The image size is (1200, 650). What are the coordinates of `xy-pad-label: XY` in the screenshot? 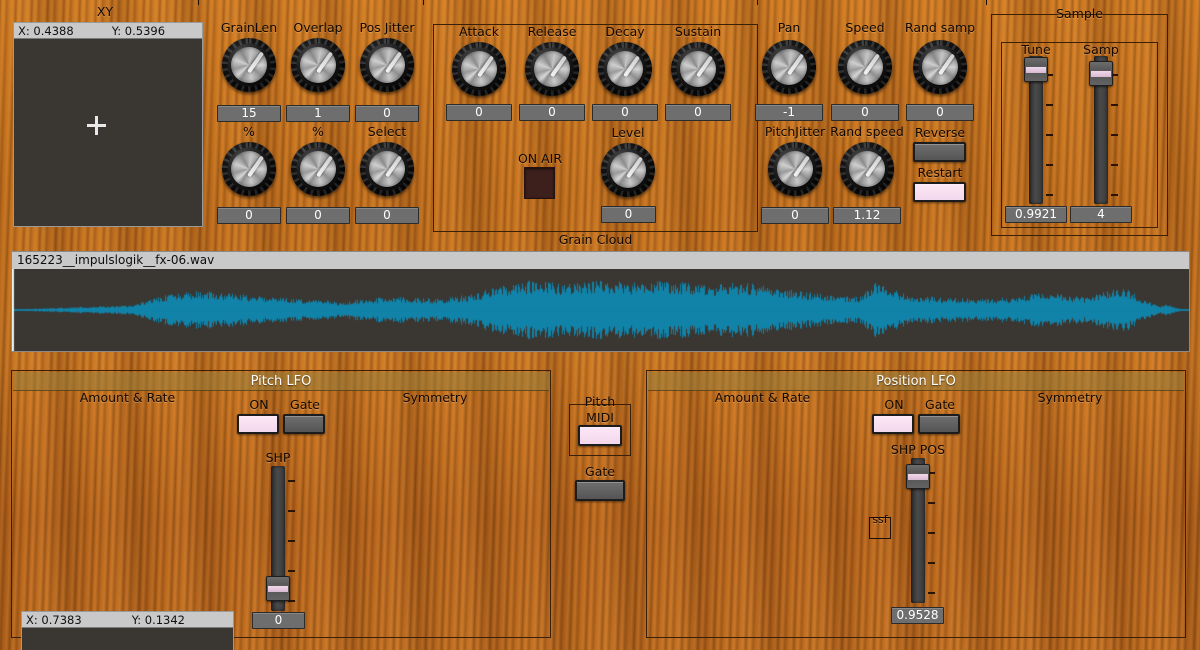 It's located at (105, 11).